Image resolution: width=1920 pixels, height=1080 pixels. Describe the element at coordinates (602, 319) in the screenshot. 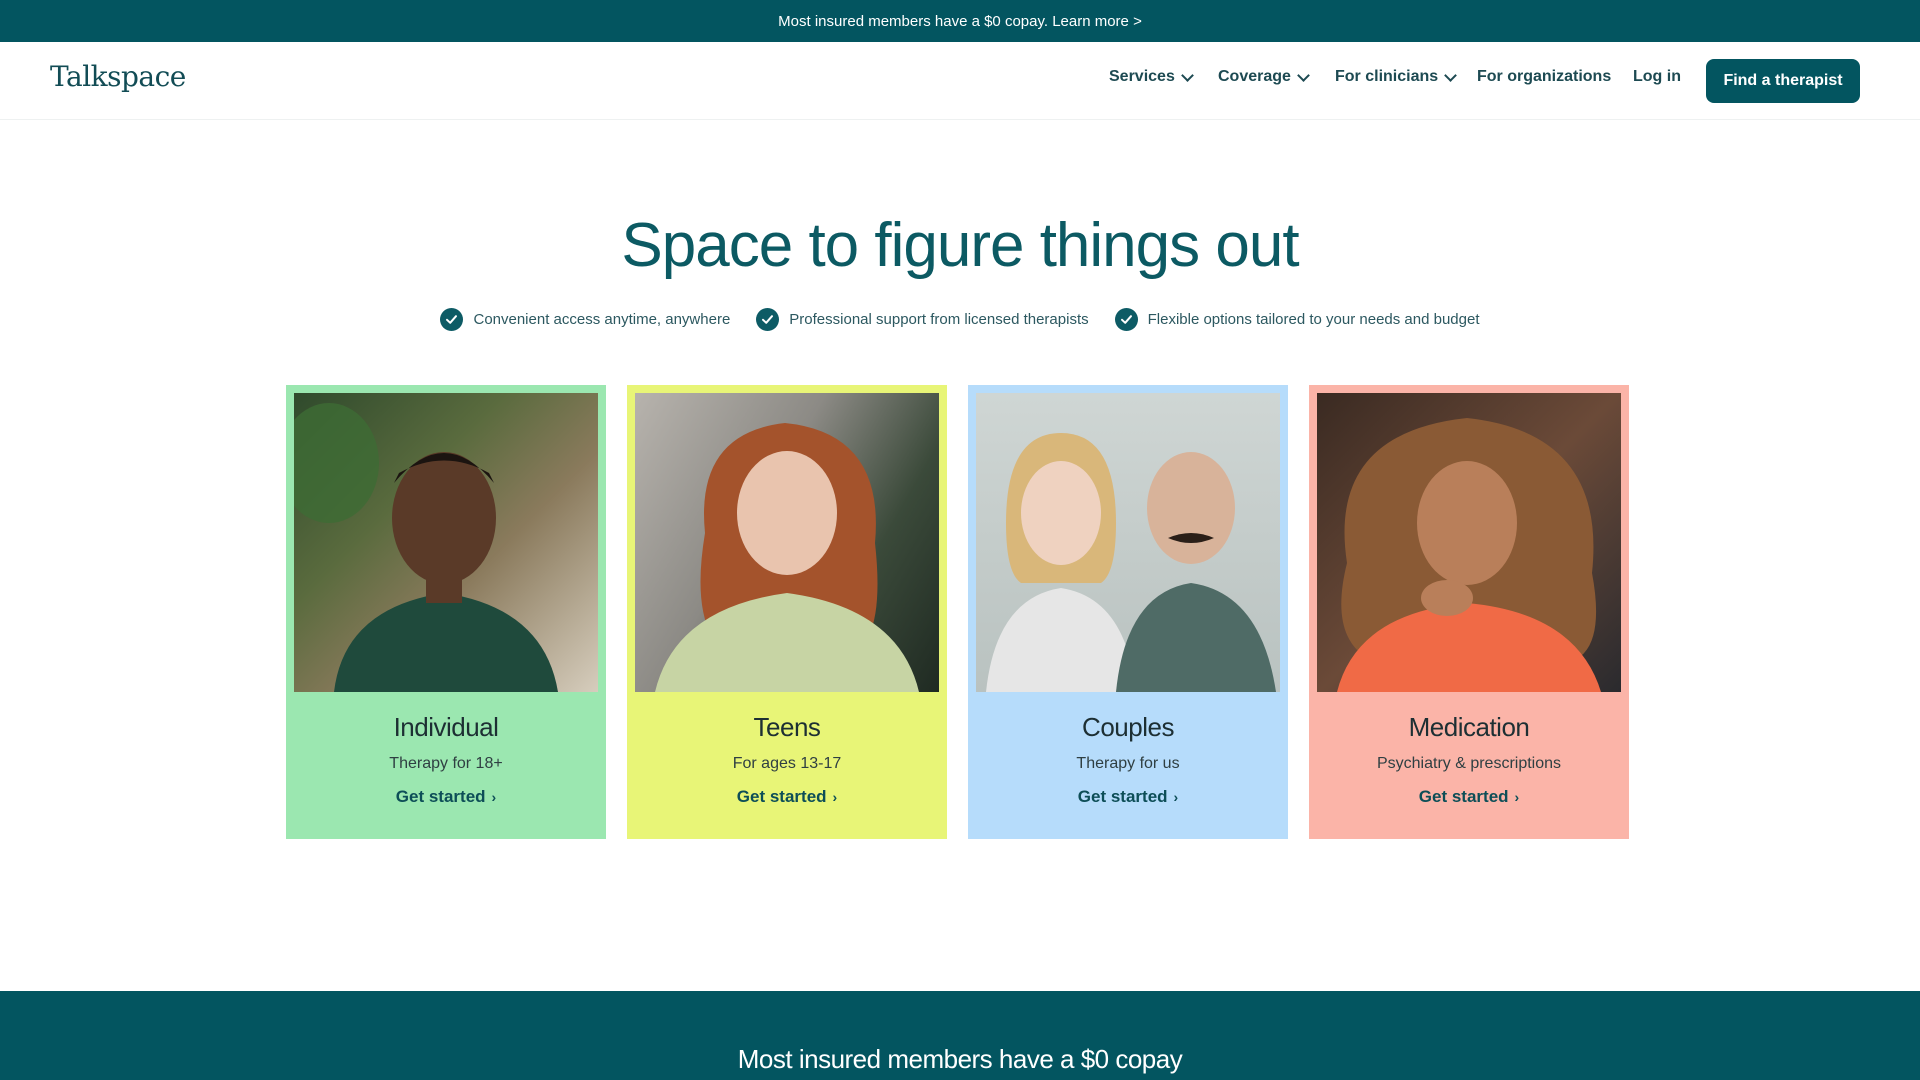

I see `feature-text: Convenient access anytime, anywhere` at that location.